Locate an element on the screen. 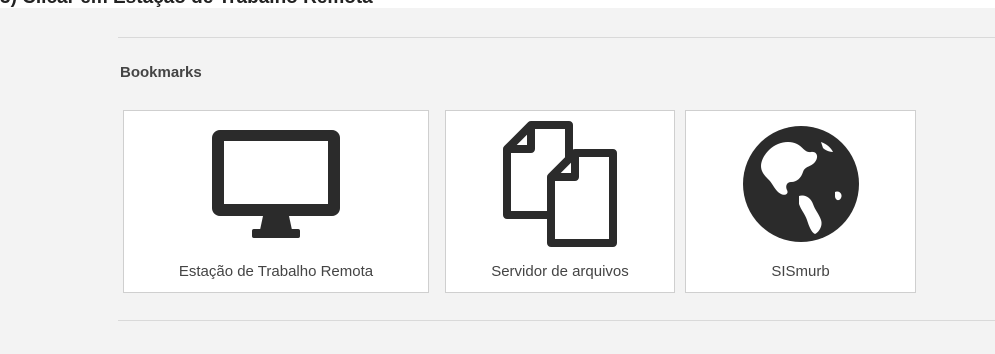 The height and width of the screenshot is (354, 995). document-caption-strip: 3) Clicar em Estação de Trabalho Remota is located at coordinates (497, 4).